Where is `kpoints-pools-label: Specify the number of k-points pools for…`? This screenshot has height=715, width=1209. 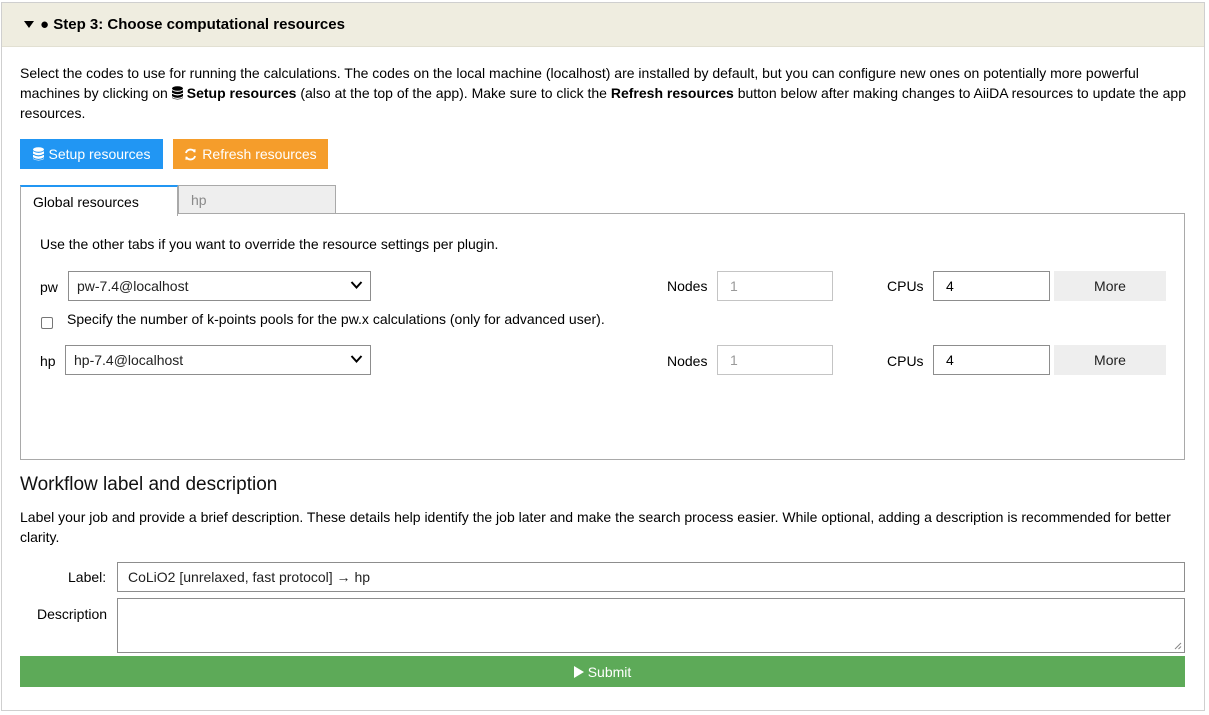 kpoints-pools-label: Specify the number of k-points pools for… is located at coordinates (336, 319).